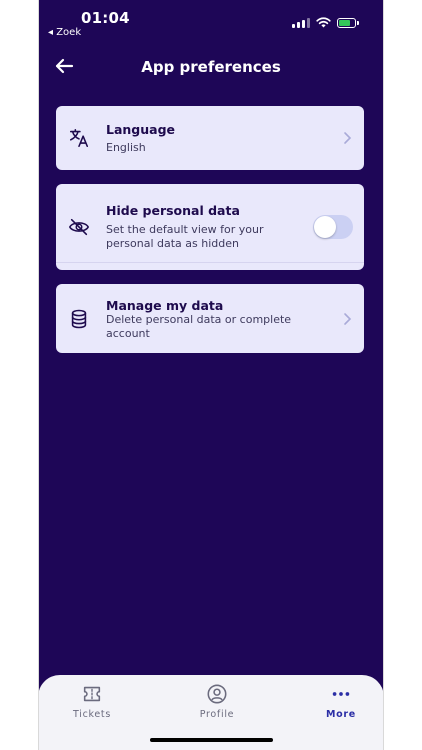 The image size is (422, 750). Describe the element at coordinates (199, 326) in the screenshot. I see `manage-my-data-description: Delete personal data or complete account` at that location.